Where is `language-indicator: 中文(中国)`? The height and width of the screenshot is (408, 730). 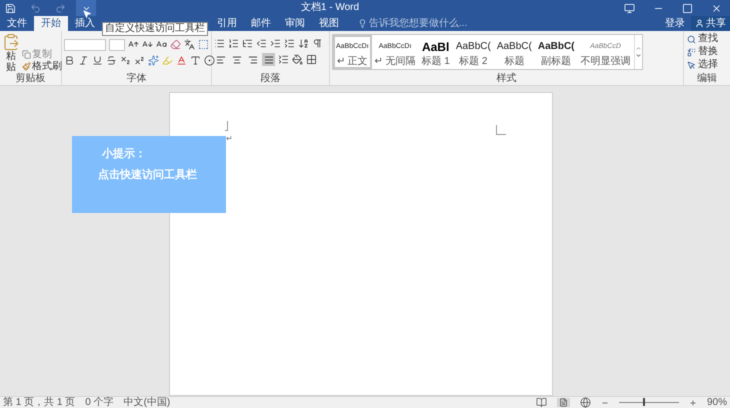 language-indicator: 中文(中国) is located at coordinates (147, 402).